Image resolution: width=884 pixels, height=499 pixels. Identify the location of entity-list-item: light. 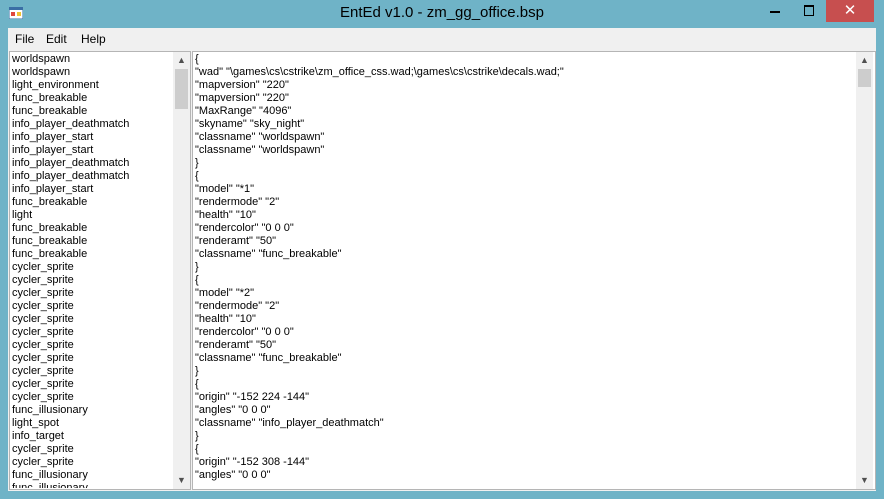
(92, 215).